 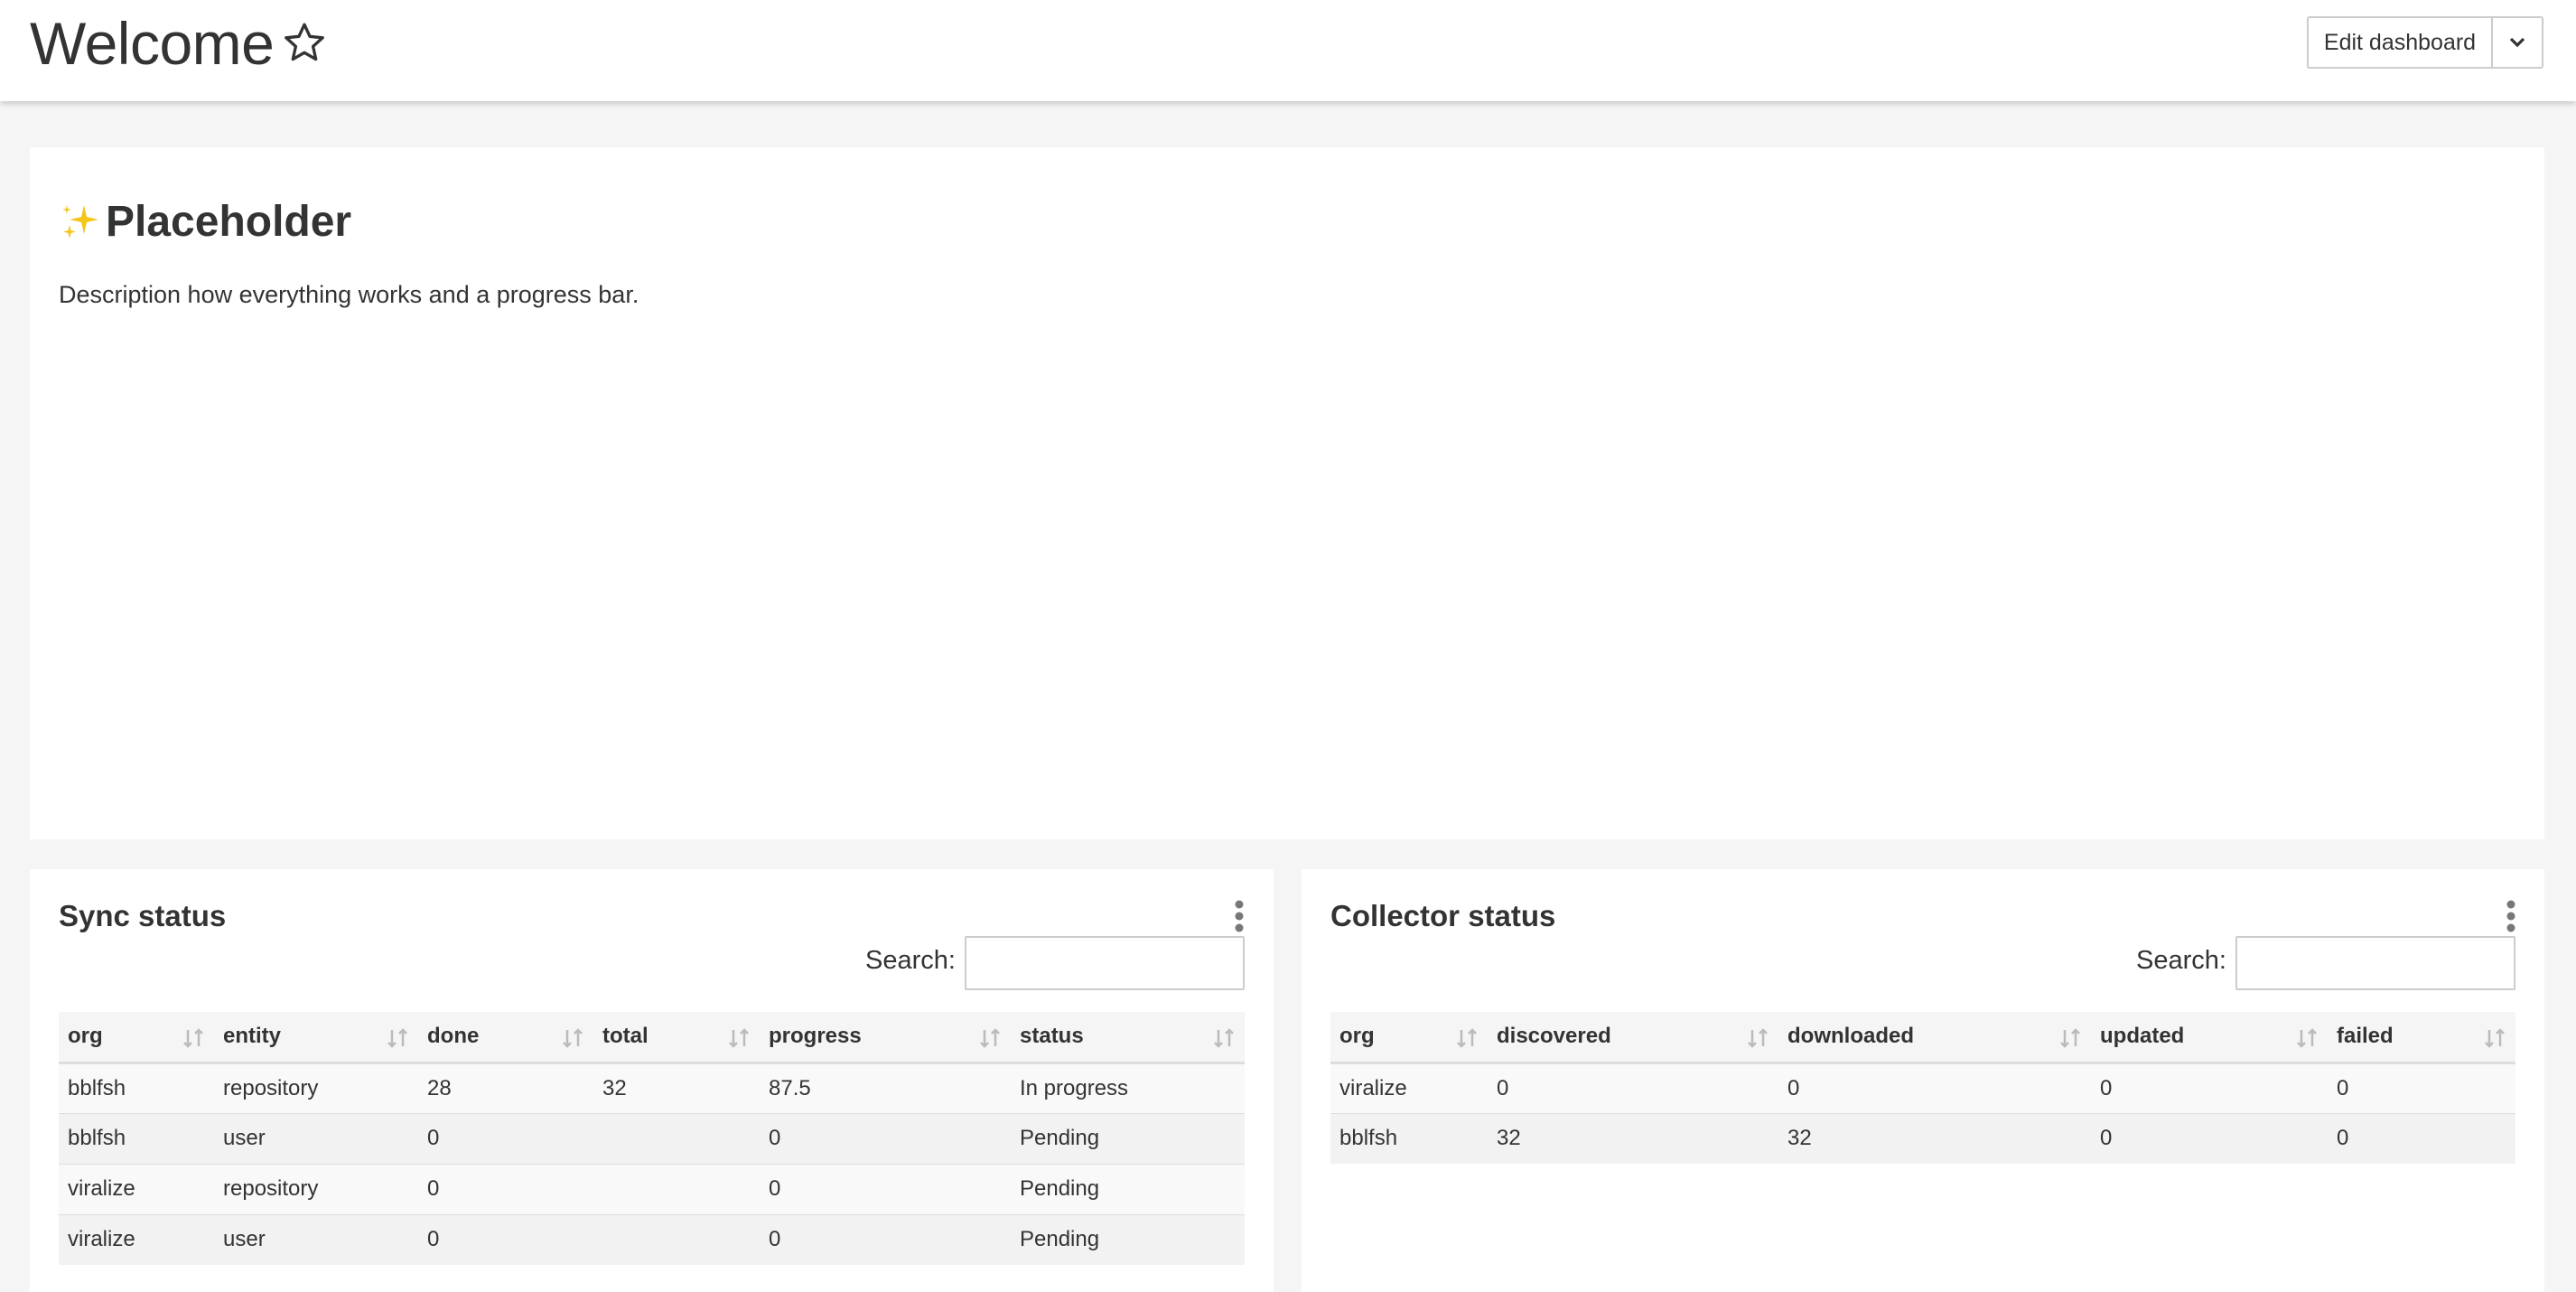 I want to click on sync-status-title: Sync status, so click(x=143, y=915).